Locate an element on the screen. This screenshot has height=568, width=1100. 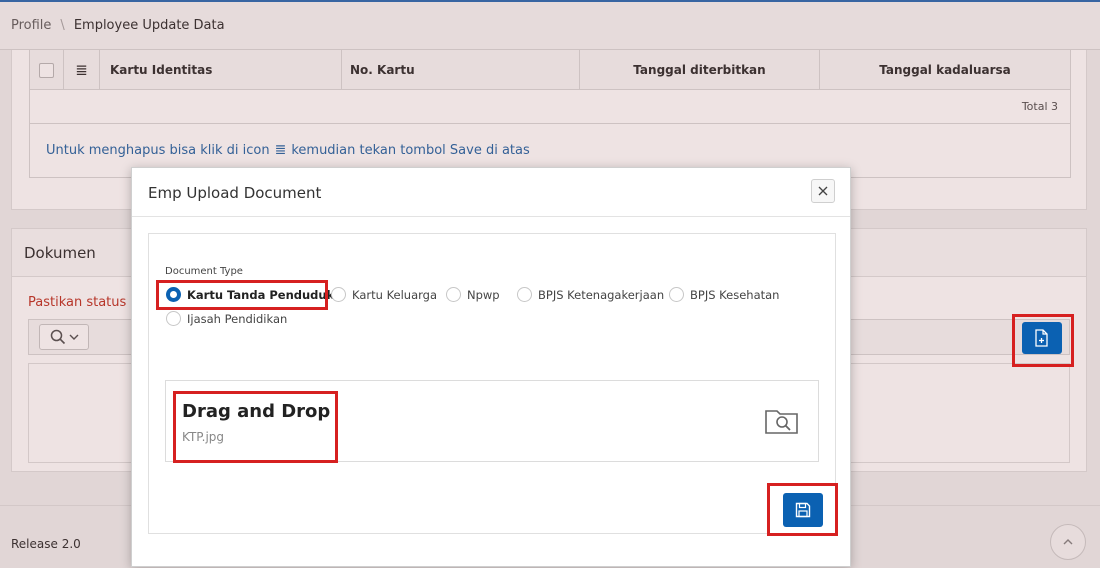
radio-option-bpjs-ketenagakerjaan: BPJS Ketenagakerjaan is located at coordinates (590, 294).